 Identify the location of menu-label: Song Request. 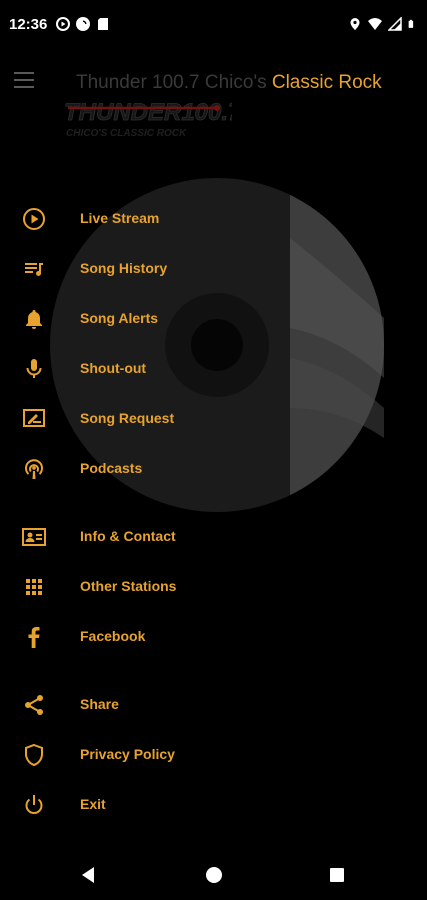
(127, 418).